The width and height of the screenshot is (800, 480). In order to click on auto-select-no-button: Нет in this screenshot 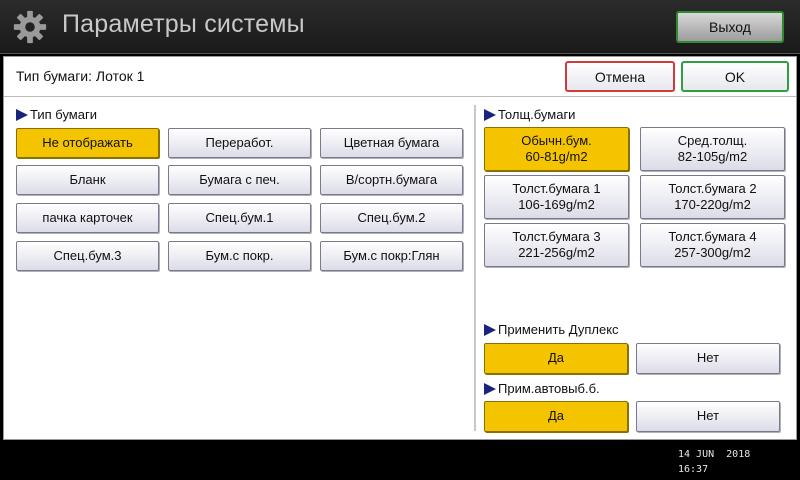, I will do `click(708, 416)`.